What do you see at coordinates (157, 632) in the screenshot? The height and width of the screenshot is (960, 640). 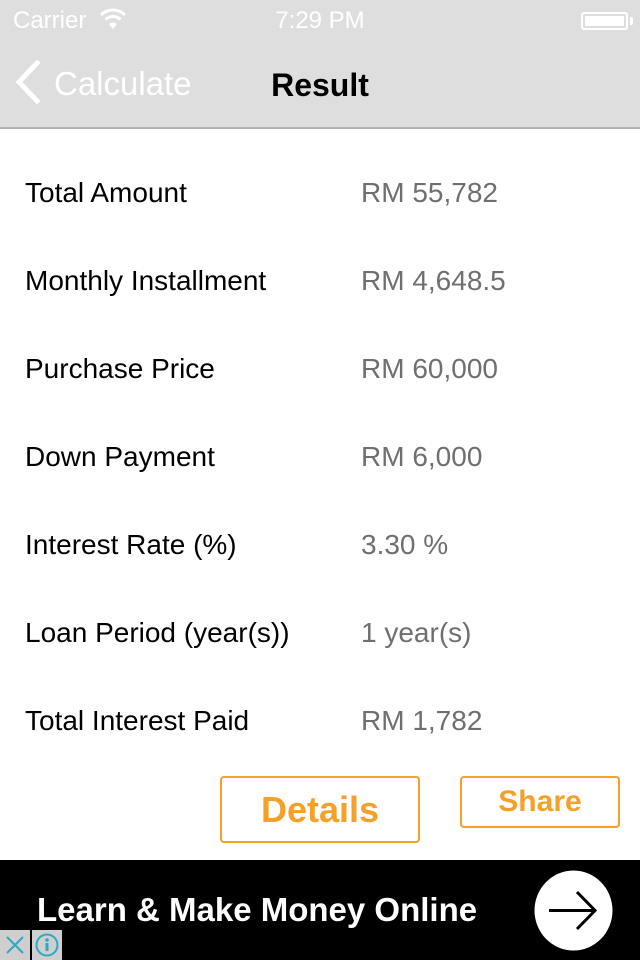 I see `result-label: Loan Period (year(s))` at bounding box center [157, 632].